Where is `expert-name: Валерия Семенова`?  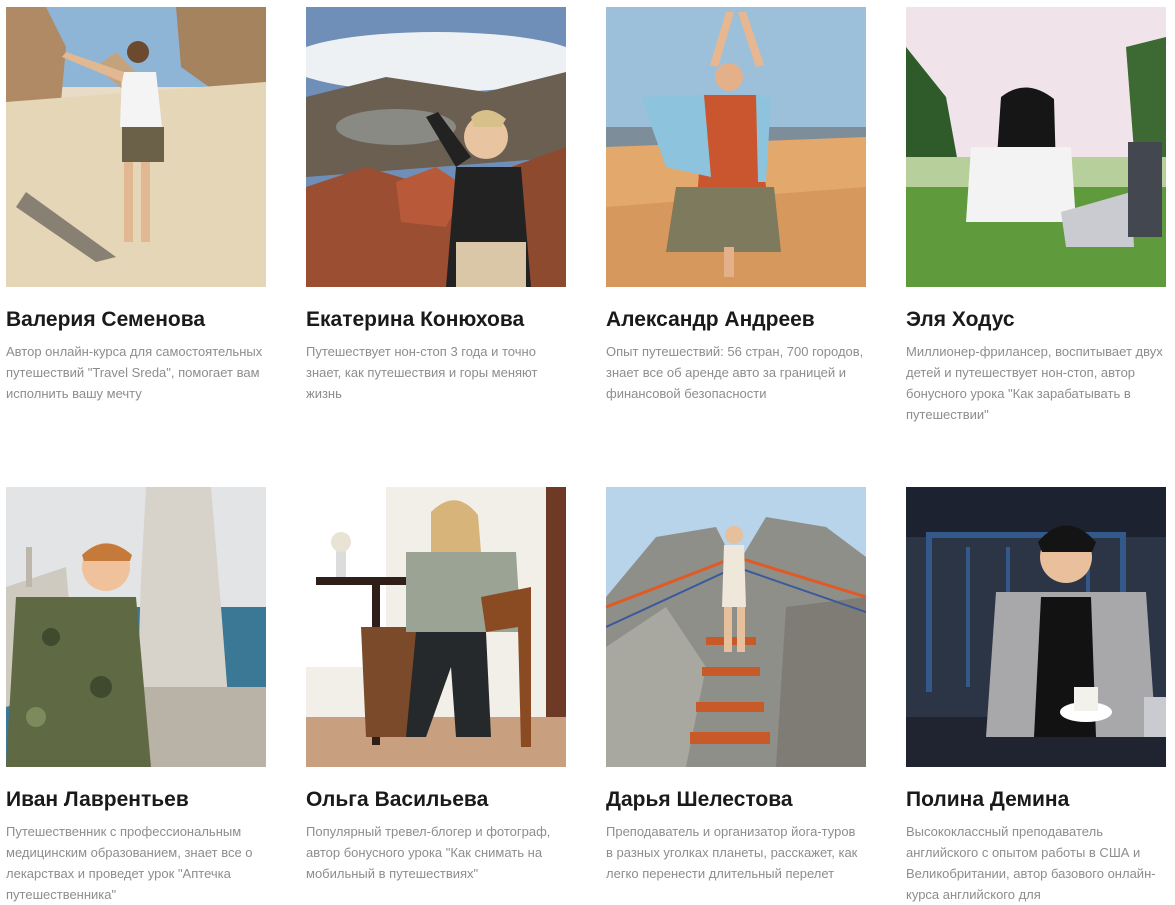 expert-name: Валерия Семенова is located at coordinates (106, 319).